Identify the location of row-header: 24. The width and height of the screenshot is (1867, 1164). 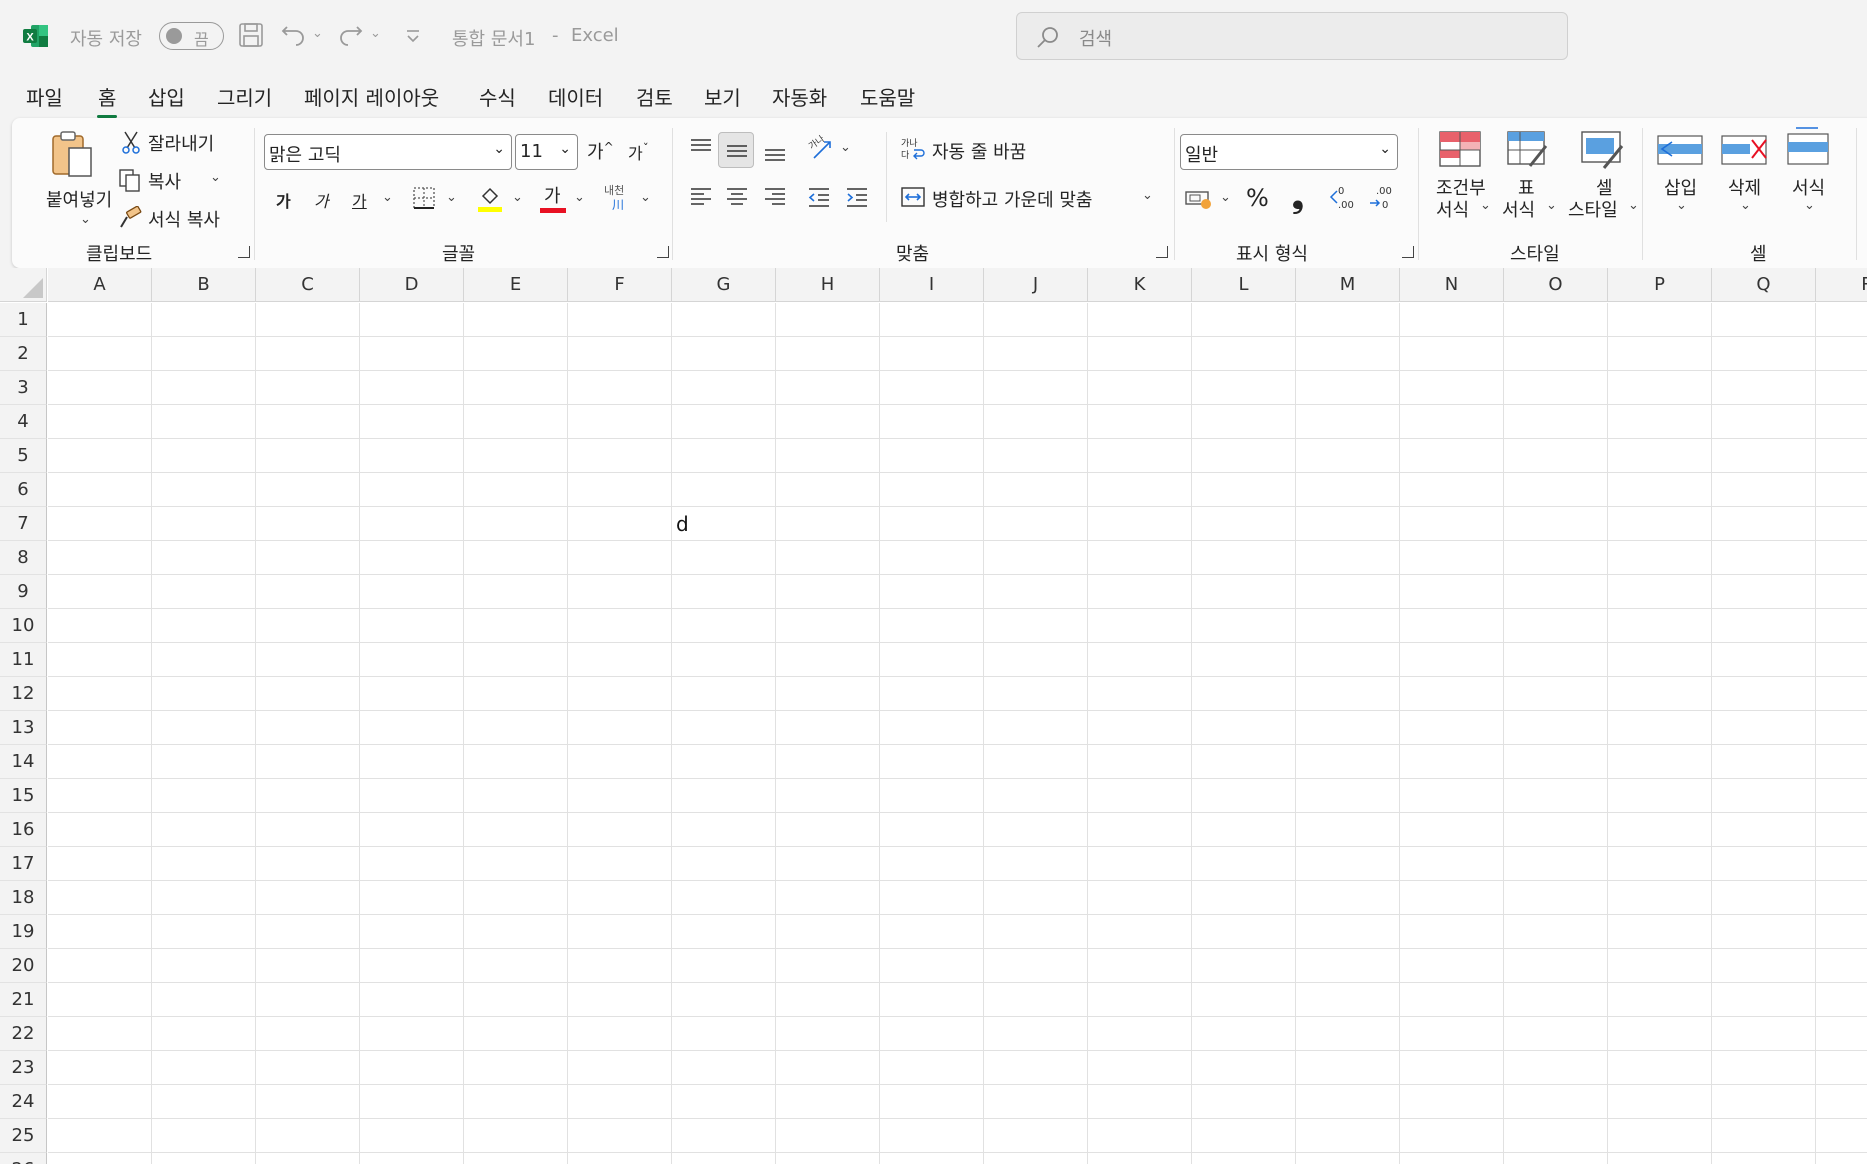
(23, 1102).